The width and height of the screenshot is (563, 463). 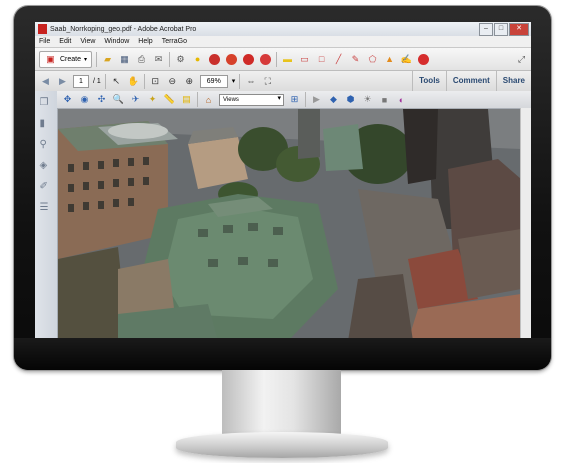 I want to click on sticky-note-icon: ▬, so click(x=287, y=59).